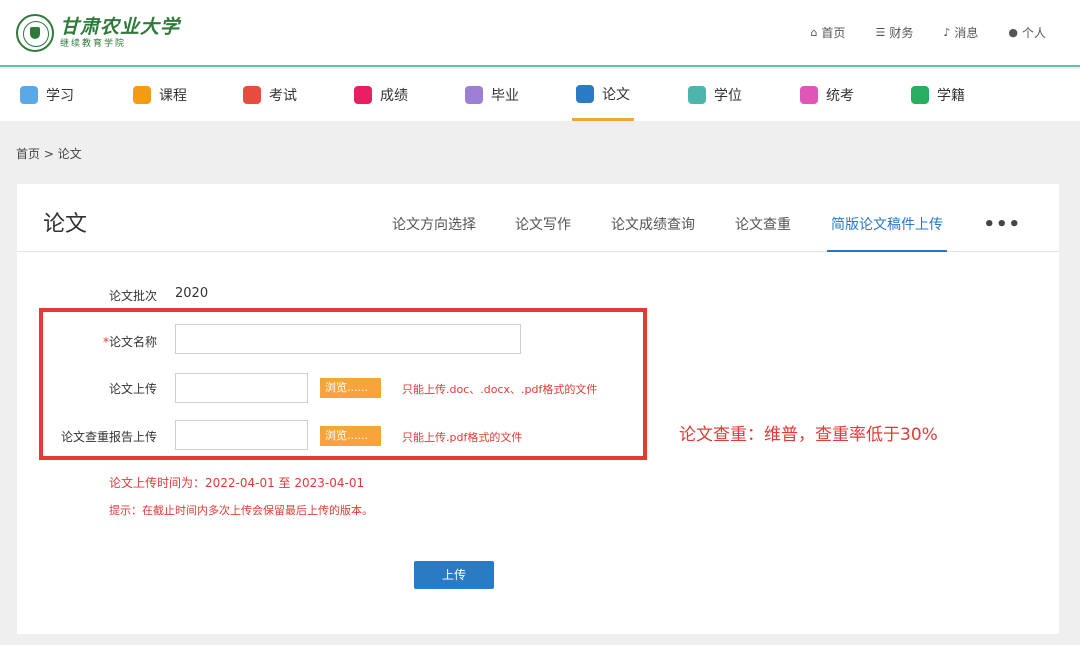 This screenshot has height=645, width=1080. Describe the element at coordinates (142, 95) in the screenshot. I see `course-icon` at that location.